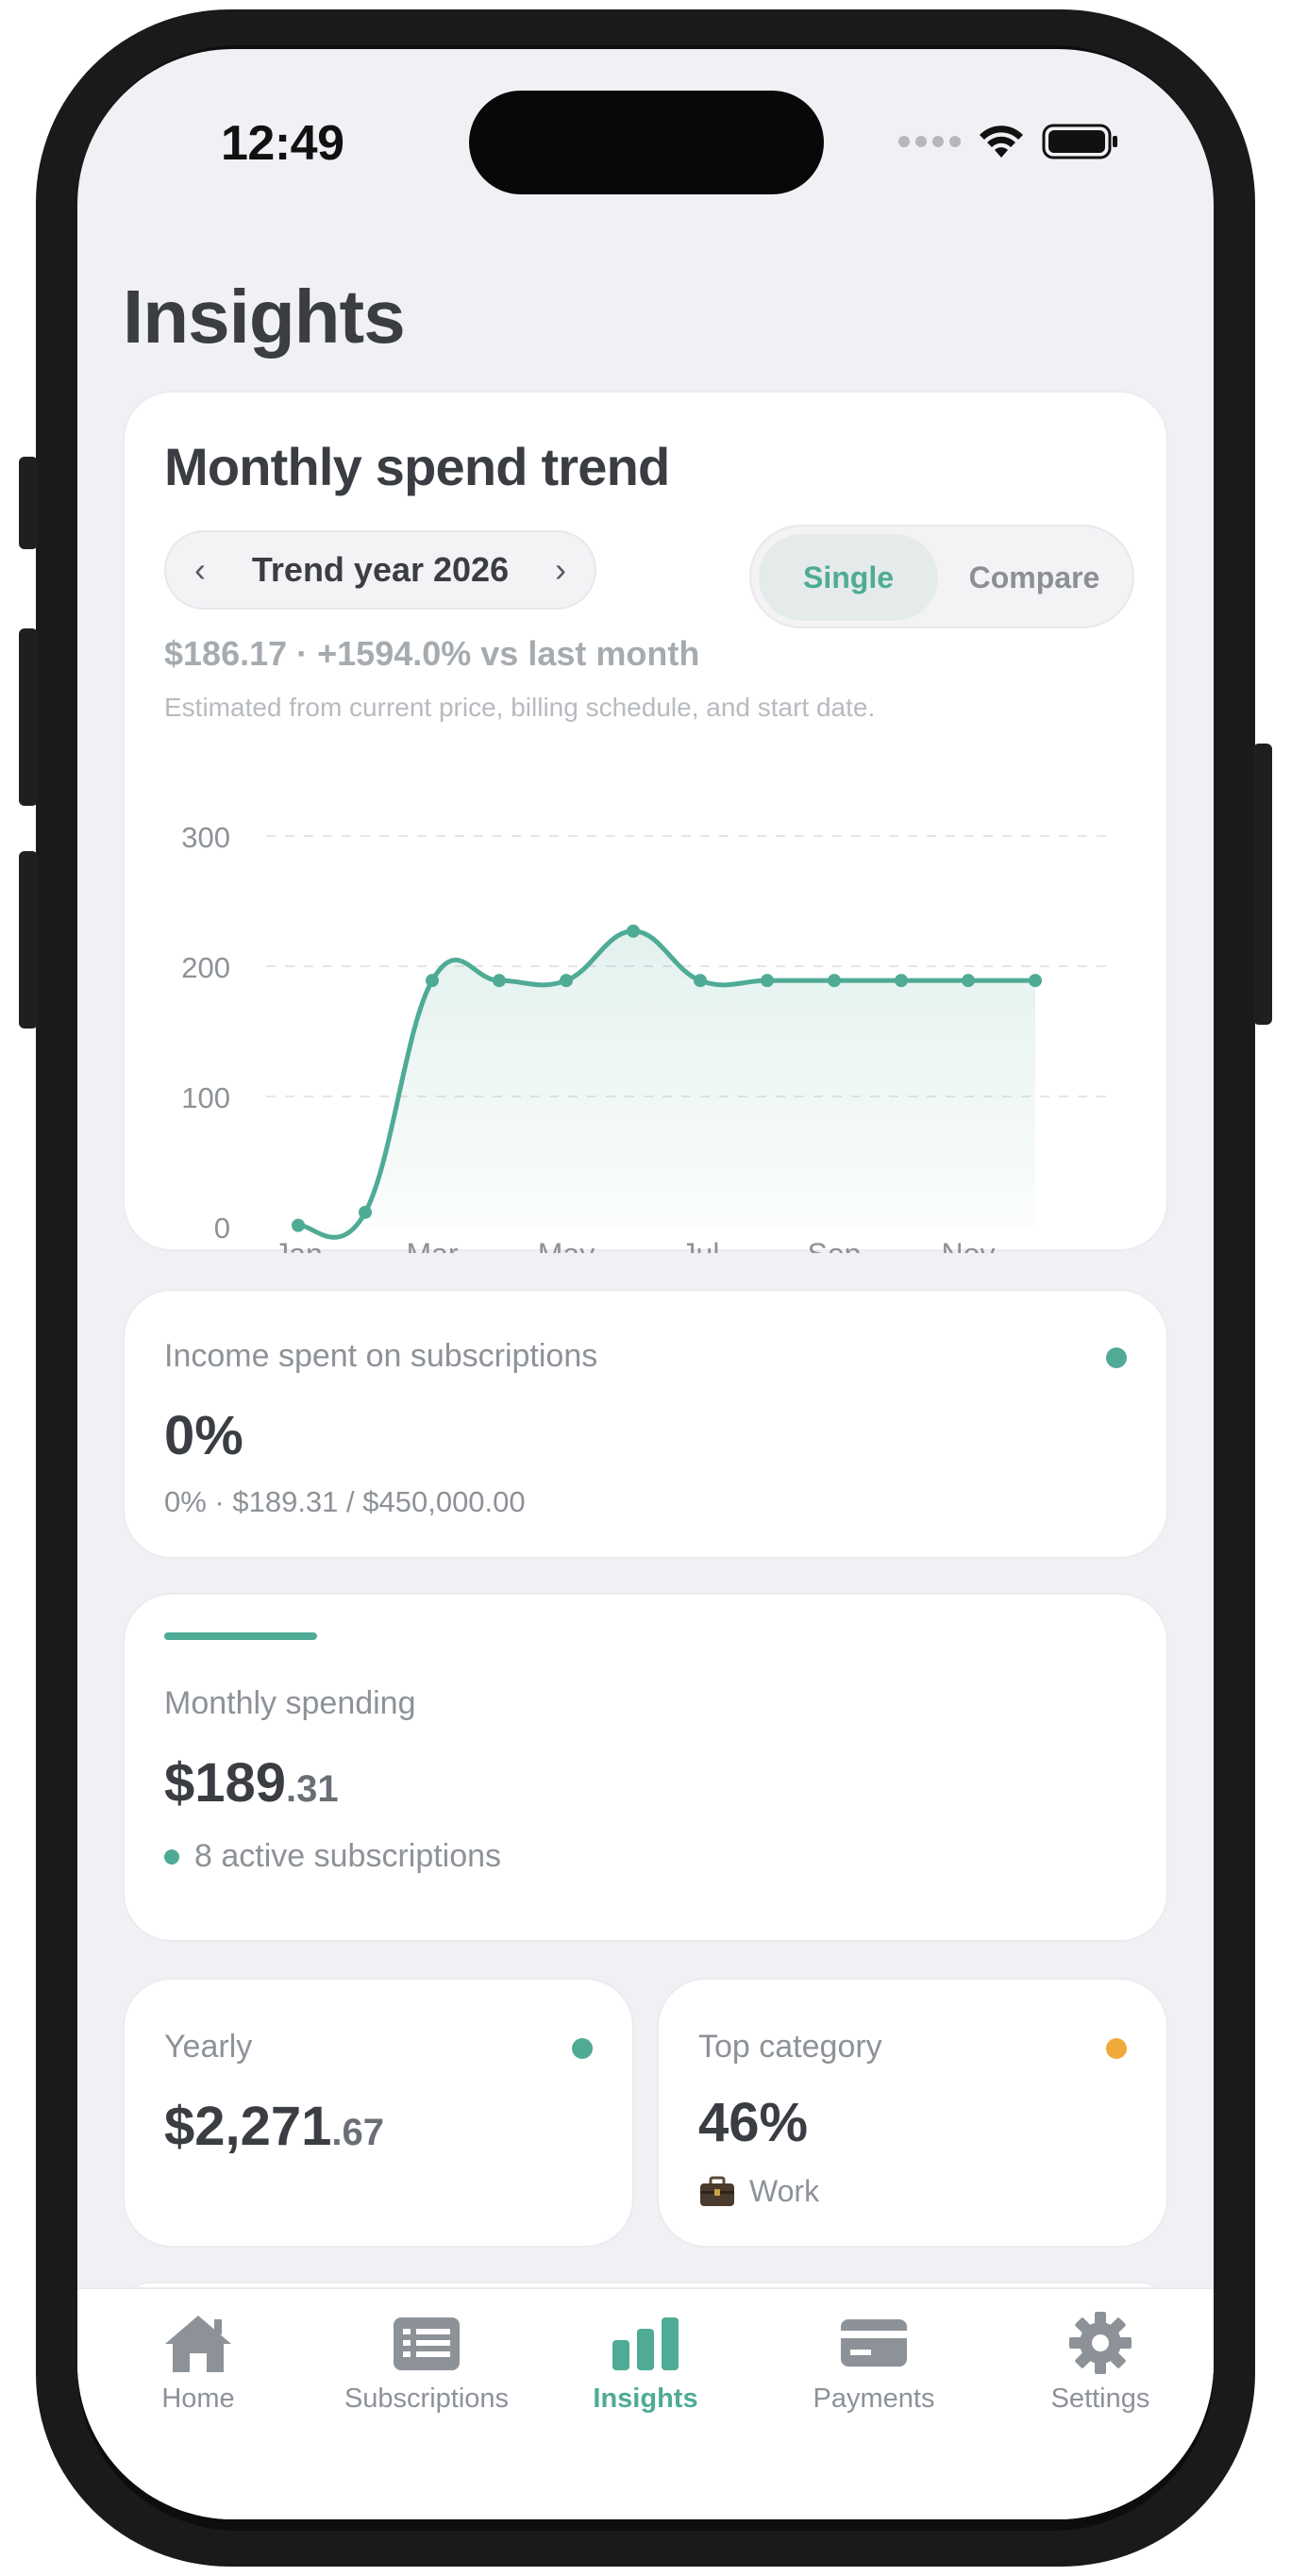 This screenshot has width=1291, height=2576. I want to click on series-area, so click(666, 1084).